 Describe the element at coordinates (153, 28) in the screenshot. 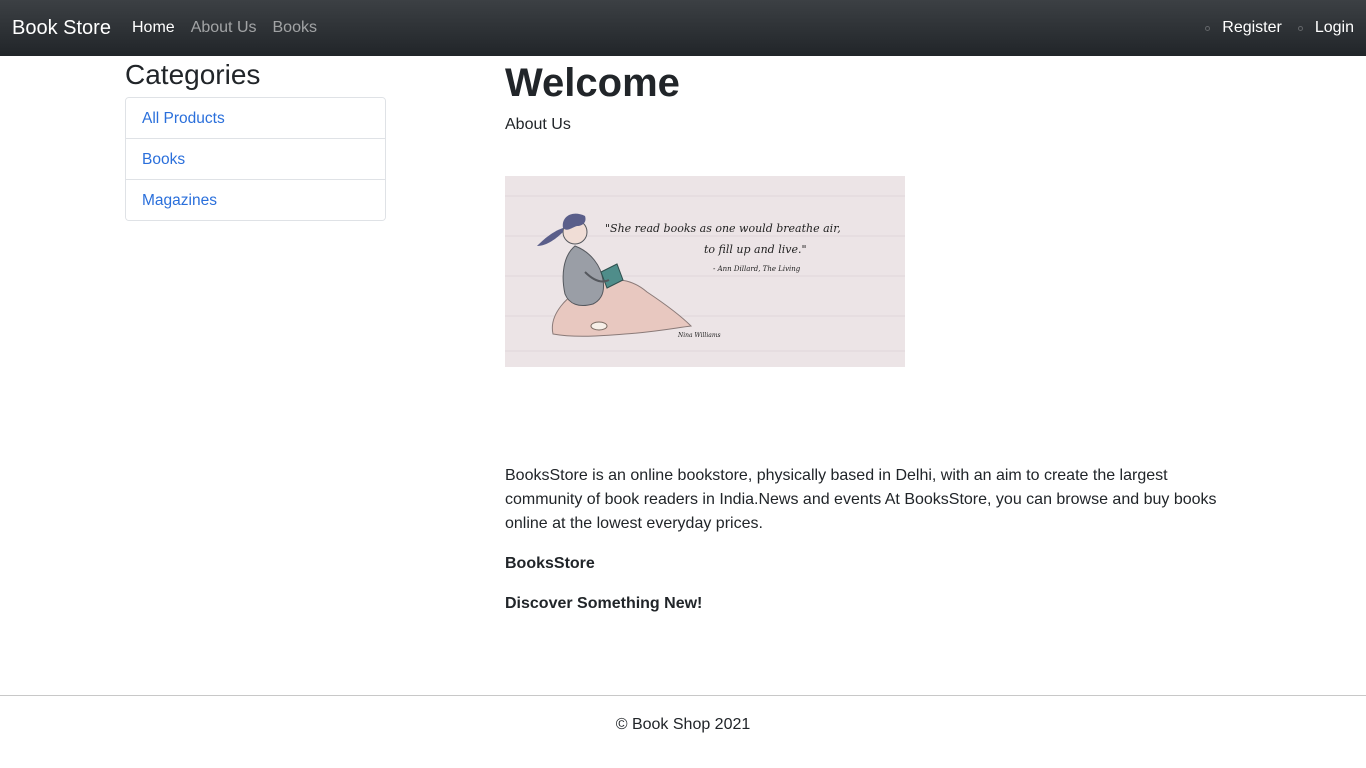

I see `nav-home: Home` at that location.